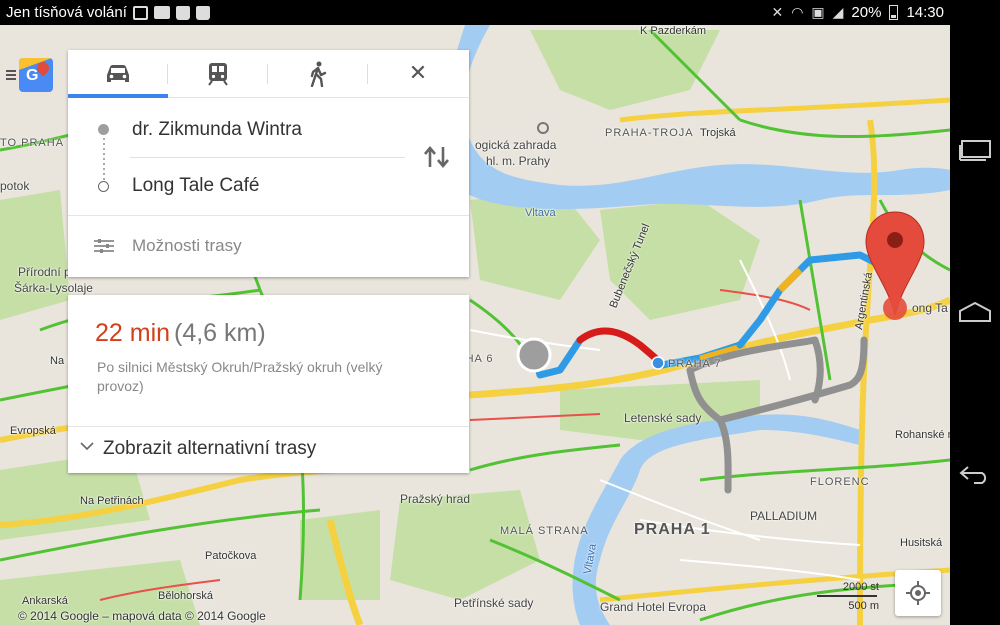  I want to click on map-label-belohorska: Bělohorská, so click(186, 596).